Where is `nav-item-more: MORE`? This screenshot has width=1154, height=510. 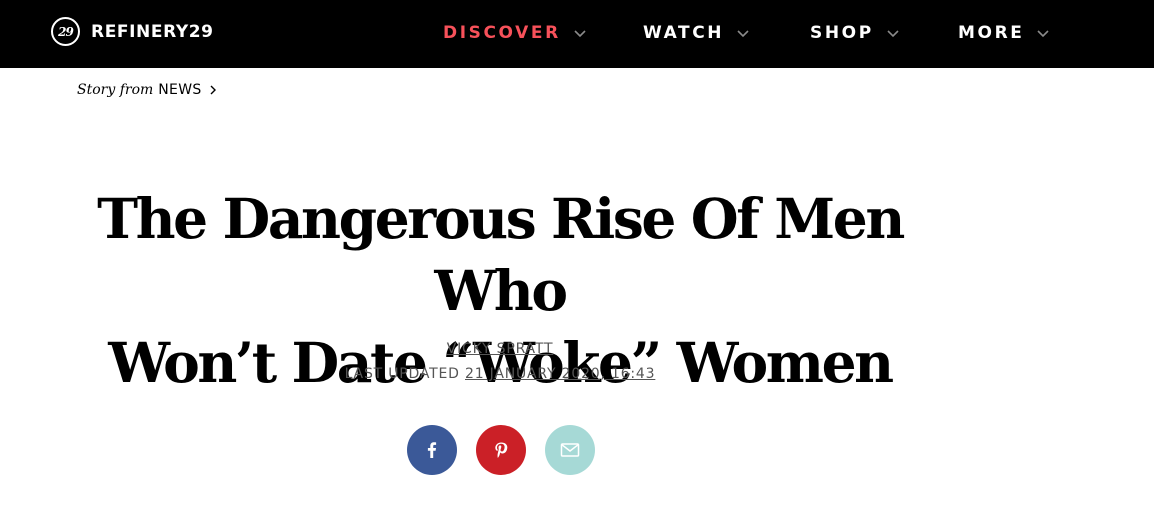 nav-item-more: MORE is located at coordinates (1004, 33).